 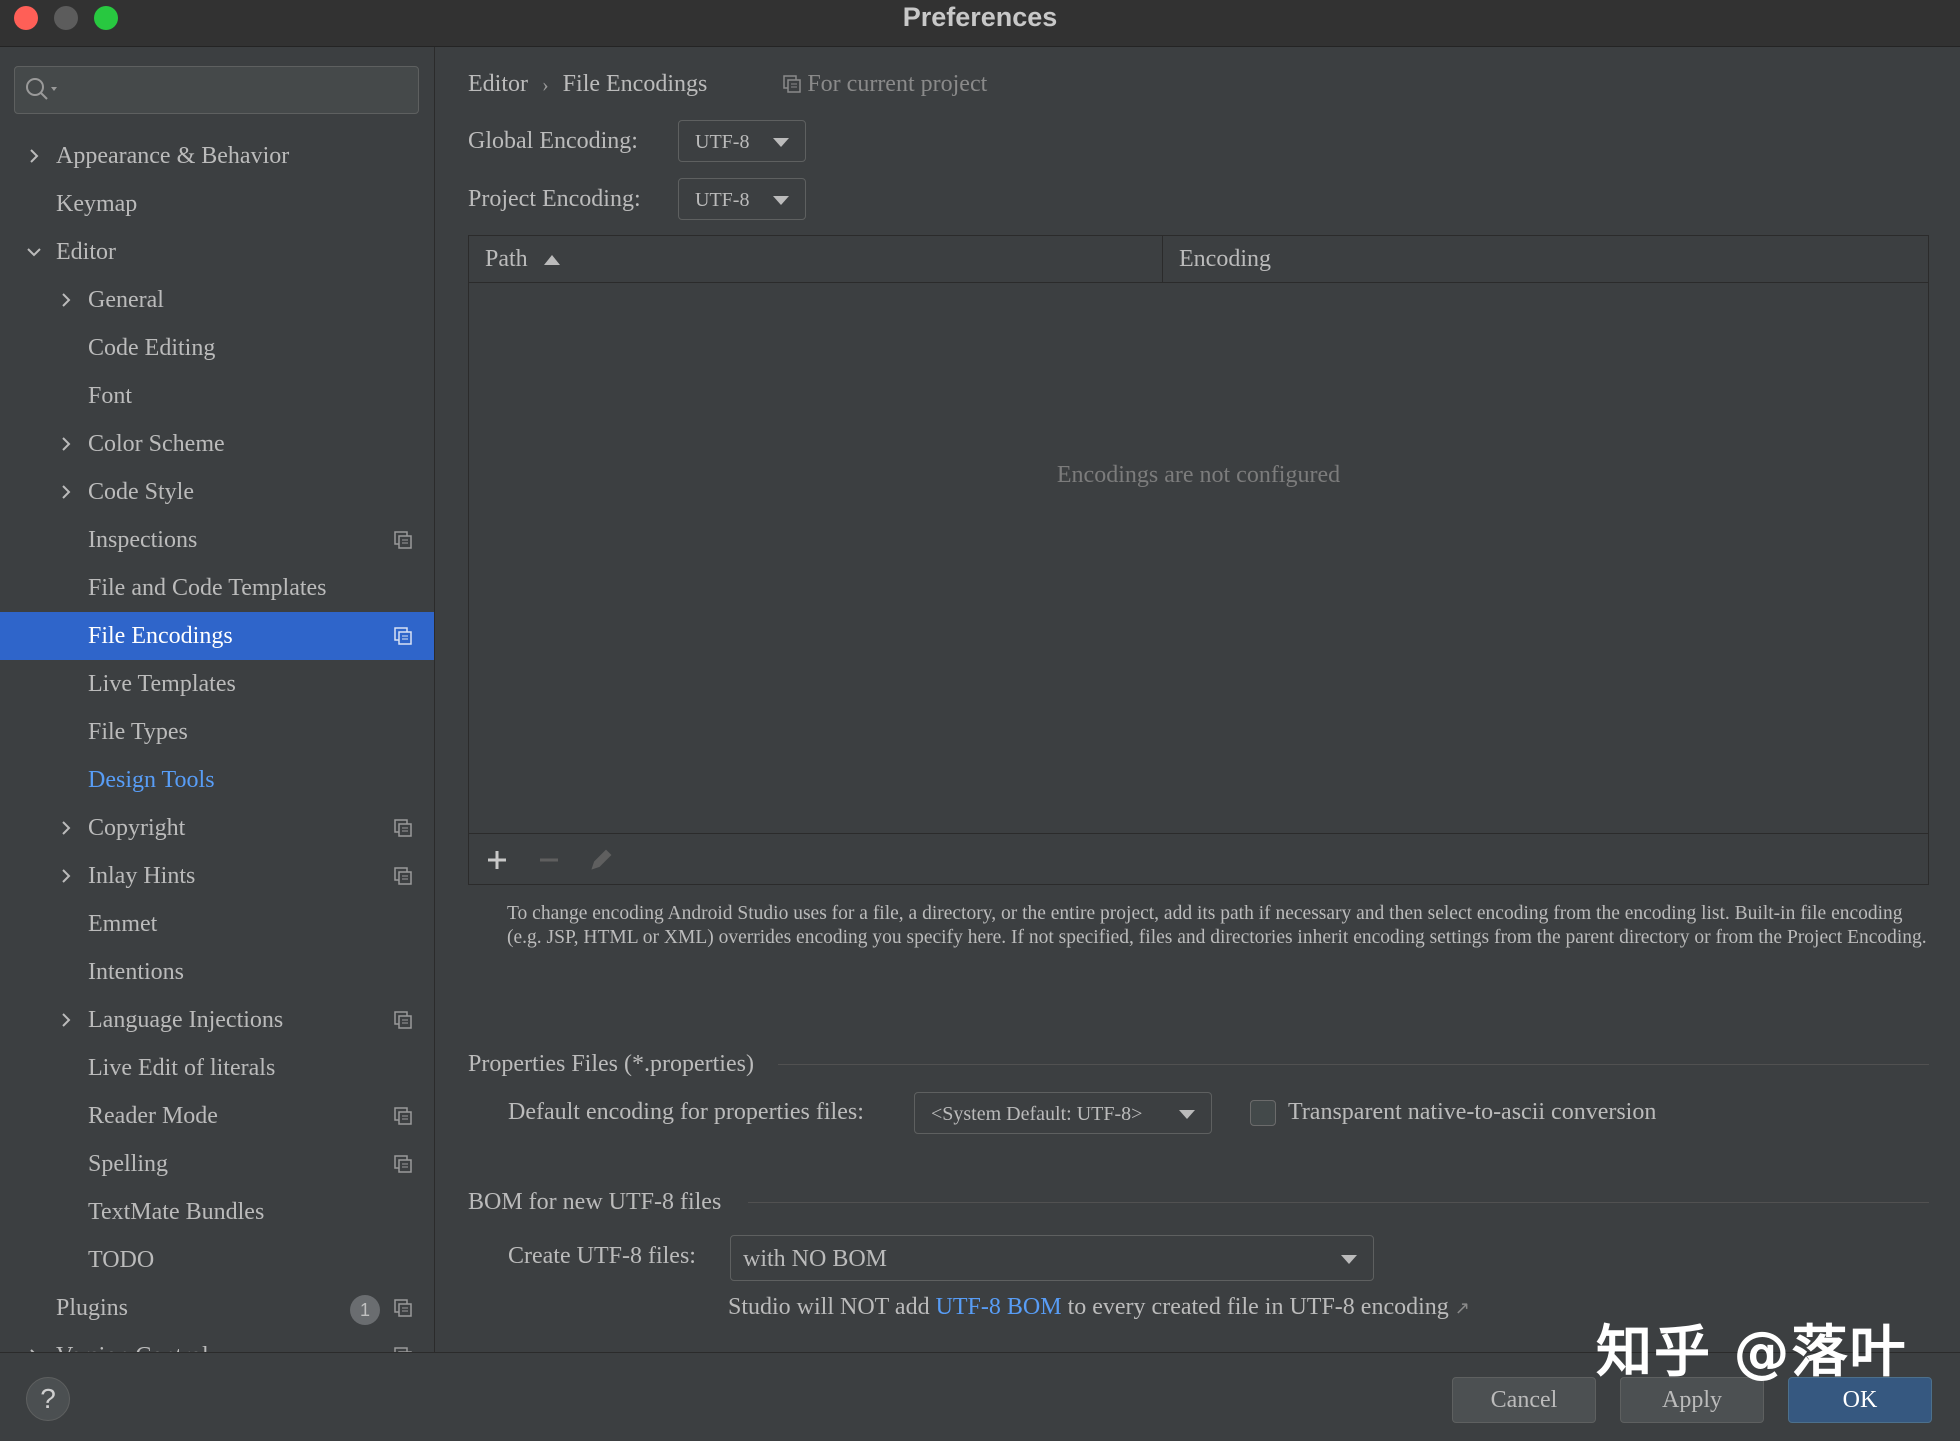 I want to click on transparent-native-to-ascii-checkbox, so click(x=1263, y=1113).